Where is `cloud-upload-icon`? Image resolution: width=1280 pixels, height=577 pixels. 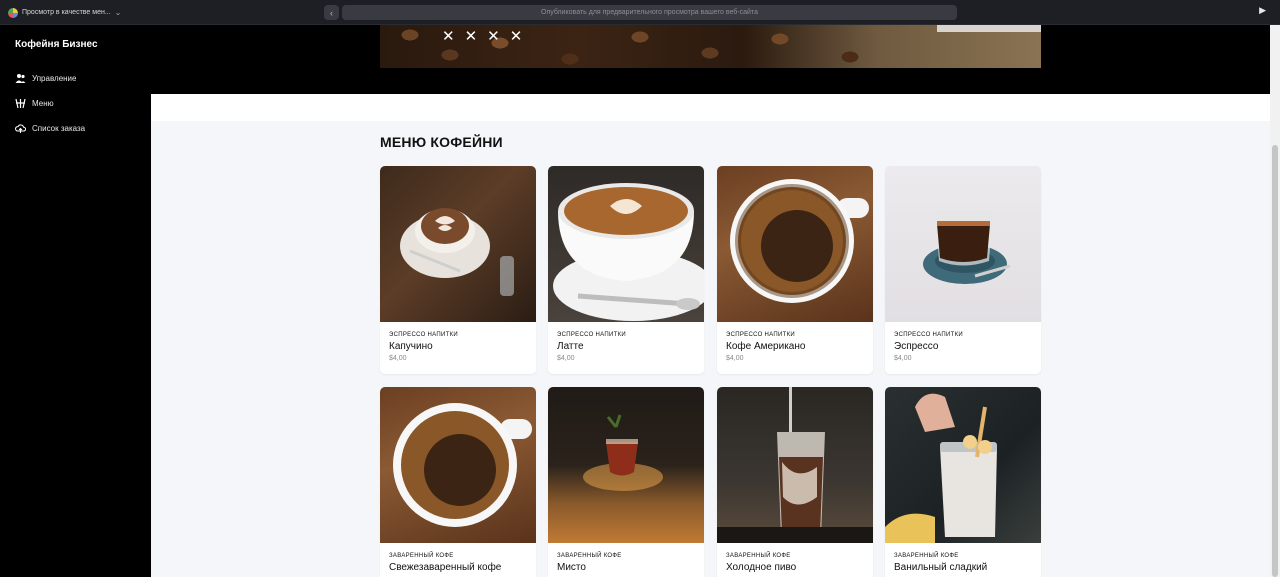
cloud-upload-icon is located at coordinates (20, 128).